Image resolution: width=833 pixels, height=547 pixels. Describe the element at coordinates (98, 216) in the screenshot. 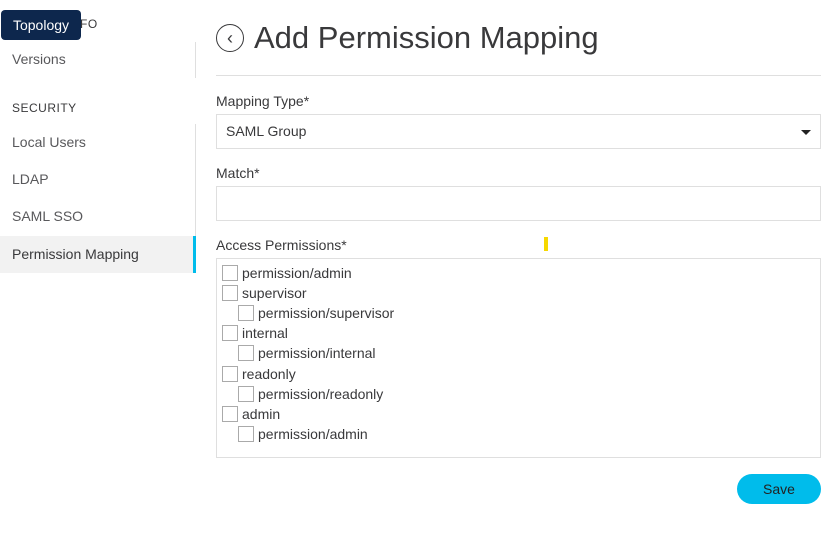

I see `sidebar-item-saml-sso: SAML SSO` at that location.